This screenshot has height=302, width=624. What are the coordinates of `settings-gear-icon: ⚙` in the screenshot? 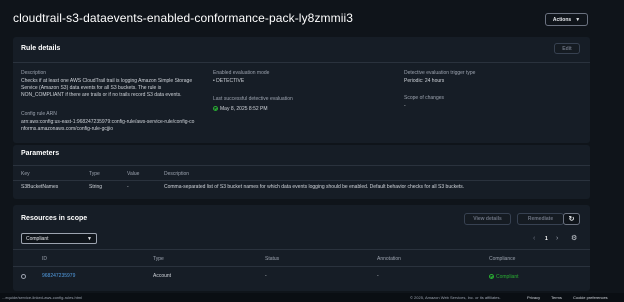 It's located at (574, 238).